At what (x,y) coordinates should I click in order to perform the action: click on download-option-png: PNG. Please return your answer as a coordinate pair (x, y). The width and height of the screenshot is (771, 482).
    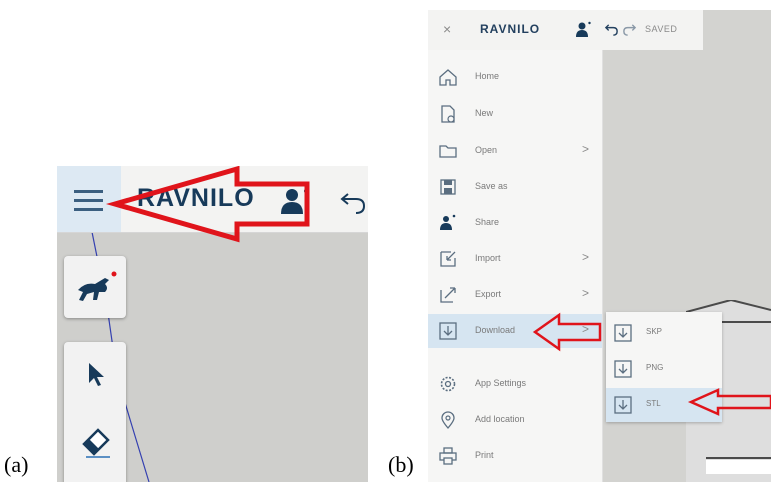
    Looking at the image, I should click on (664, 369).